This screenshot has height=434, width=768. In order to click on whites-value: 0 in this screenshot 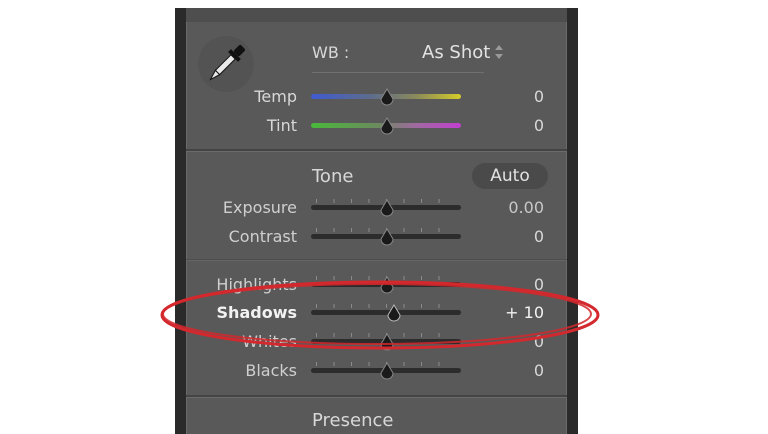, I will do `click(504, 341)`.